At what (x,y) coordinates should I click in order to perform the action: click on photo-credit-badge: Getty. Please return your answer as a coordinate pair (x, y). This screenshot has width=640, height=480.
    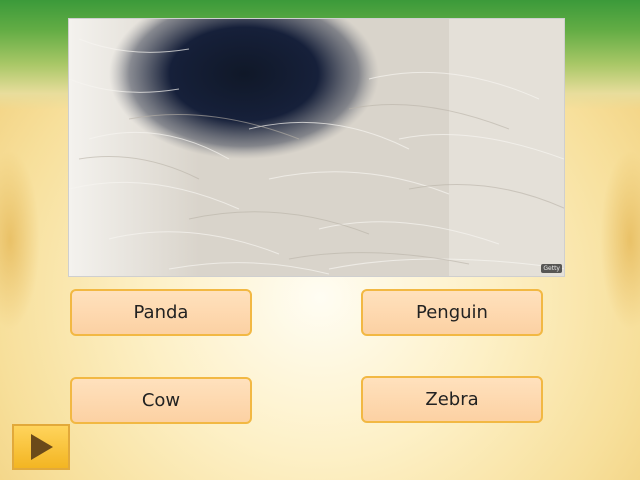
    Looking at the image, I should click on (551, 268).